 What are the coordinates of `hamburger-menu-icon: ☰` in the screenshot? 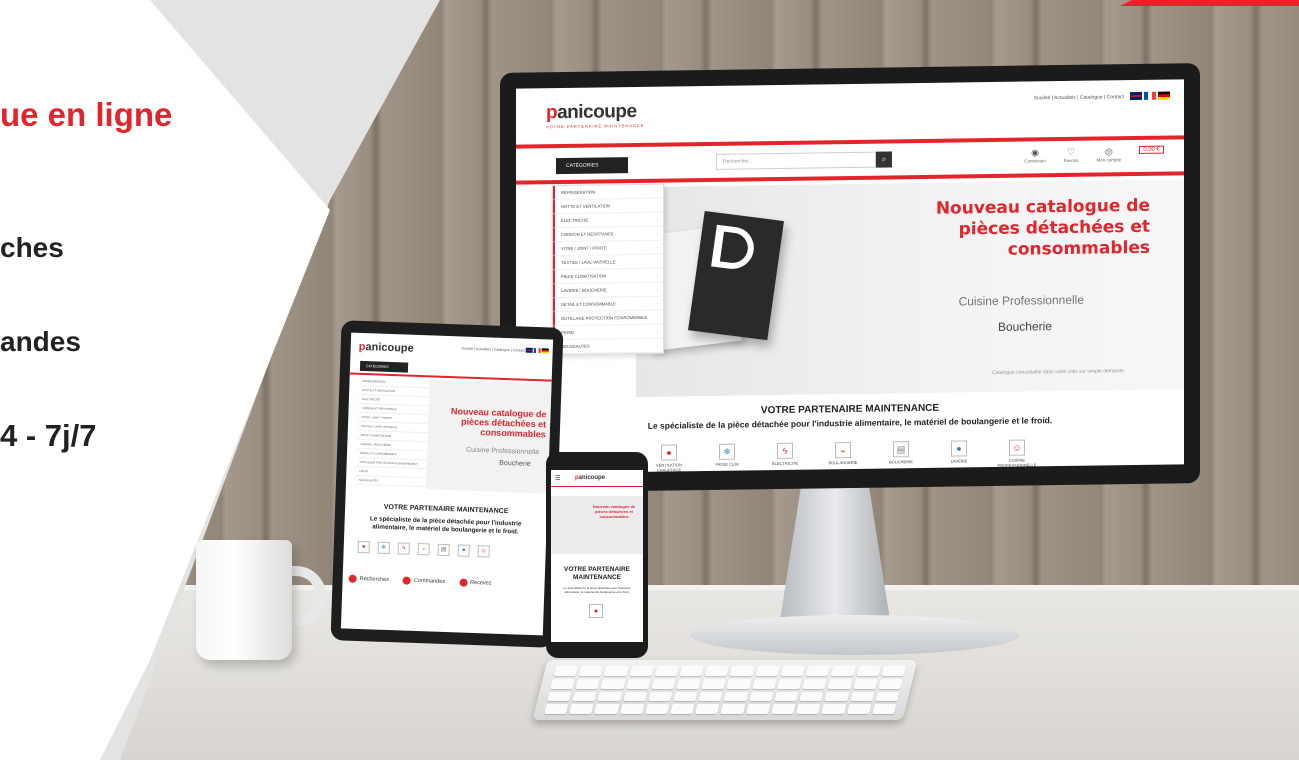 It's located at (557, 478).